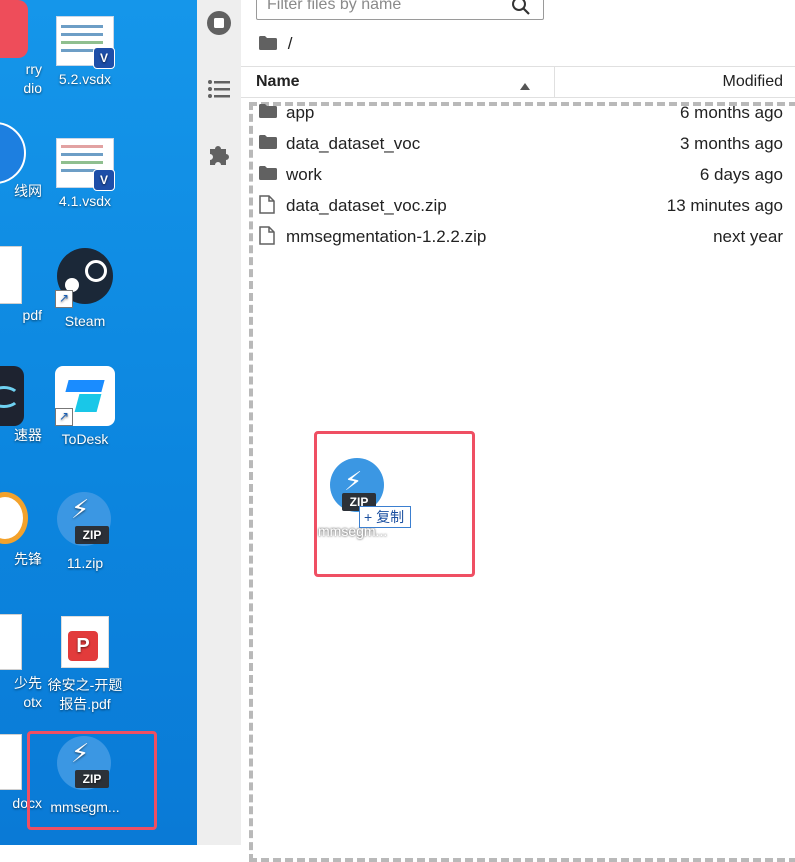 This screenshot has width=795, height=862. Describe the element at coordinates (11, 642) in the screenshot. I see `pptx-file-icon` at that location.